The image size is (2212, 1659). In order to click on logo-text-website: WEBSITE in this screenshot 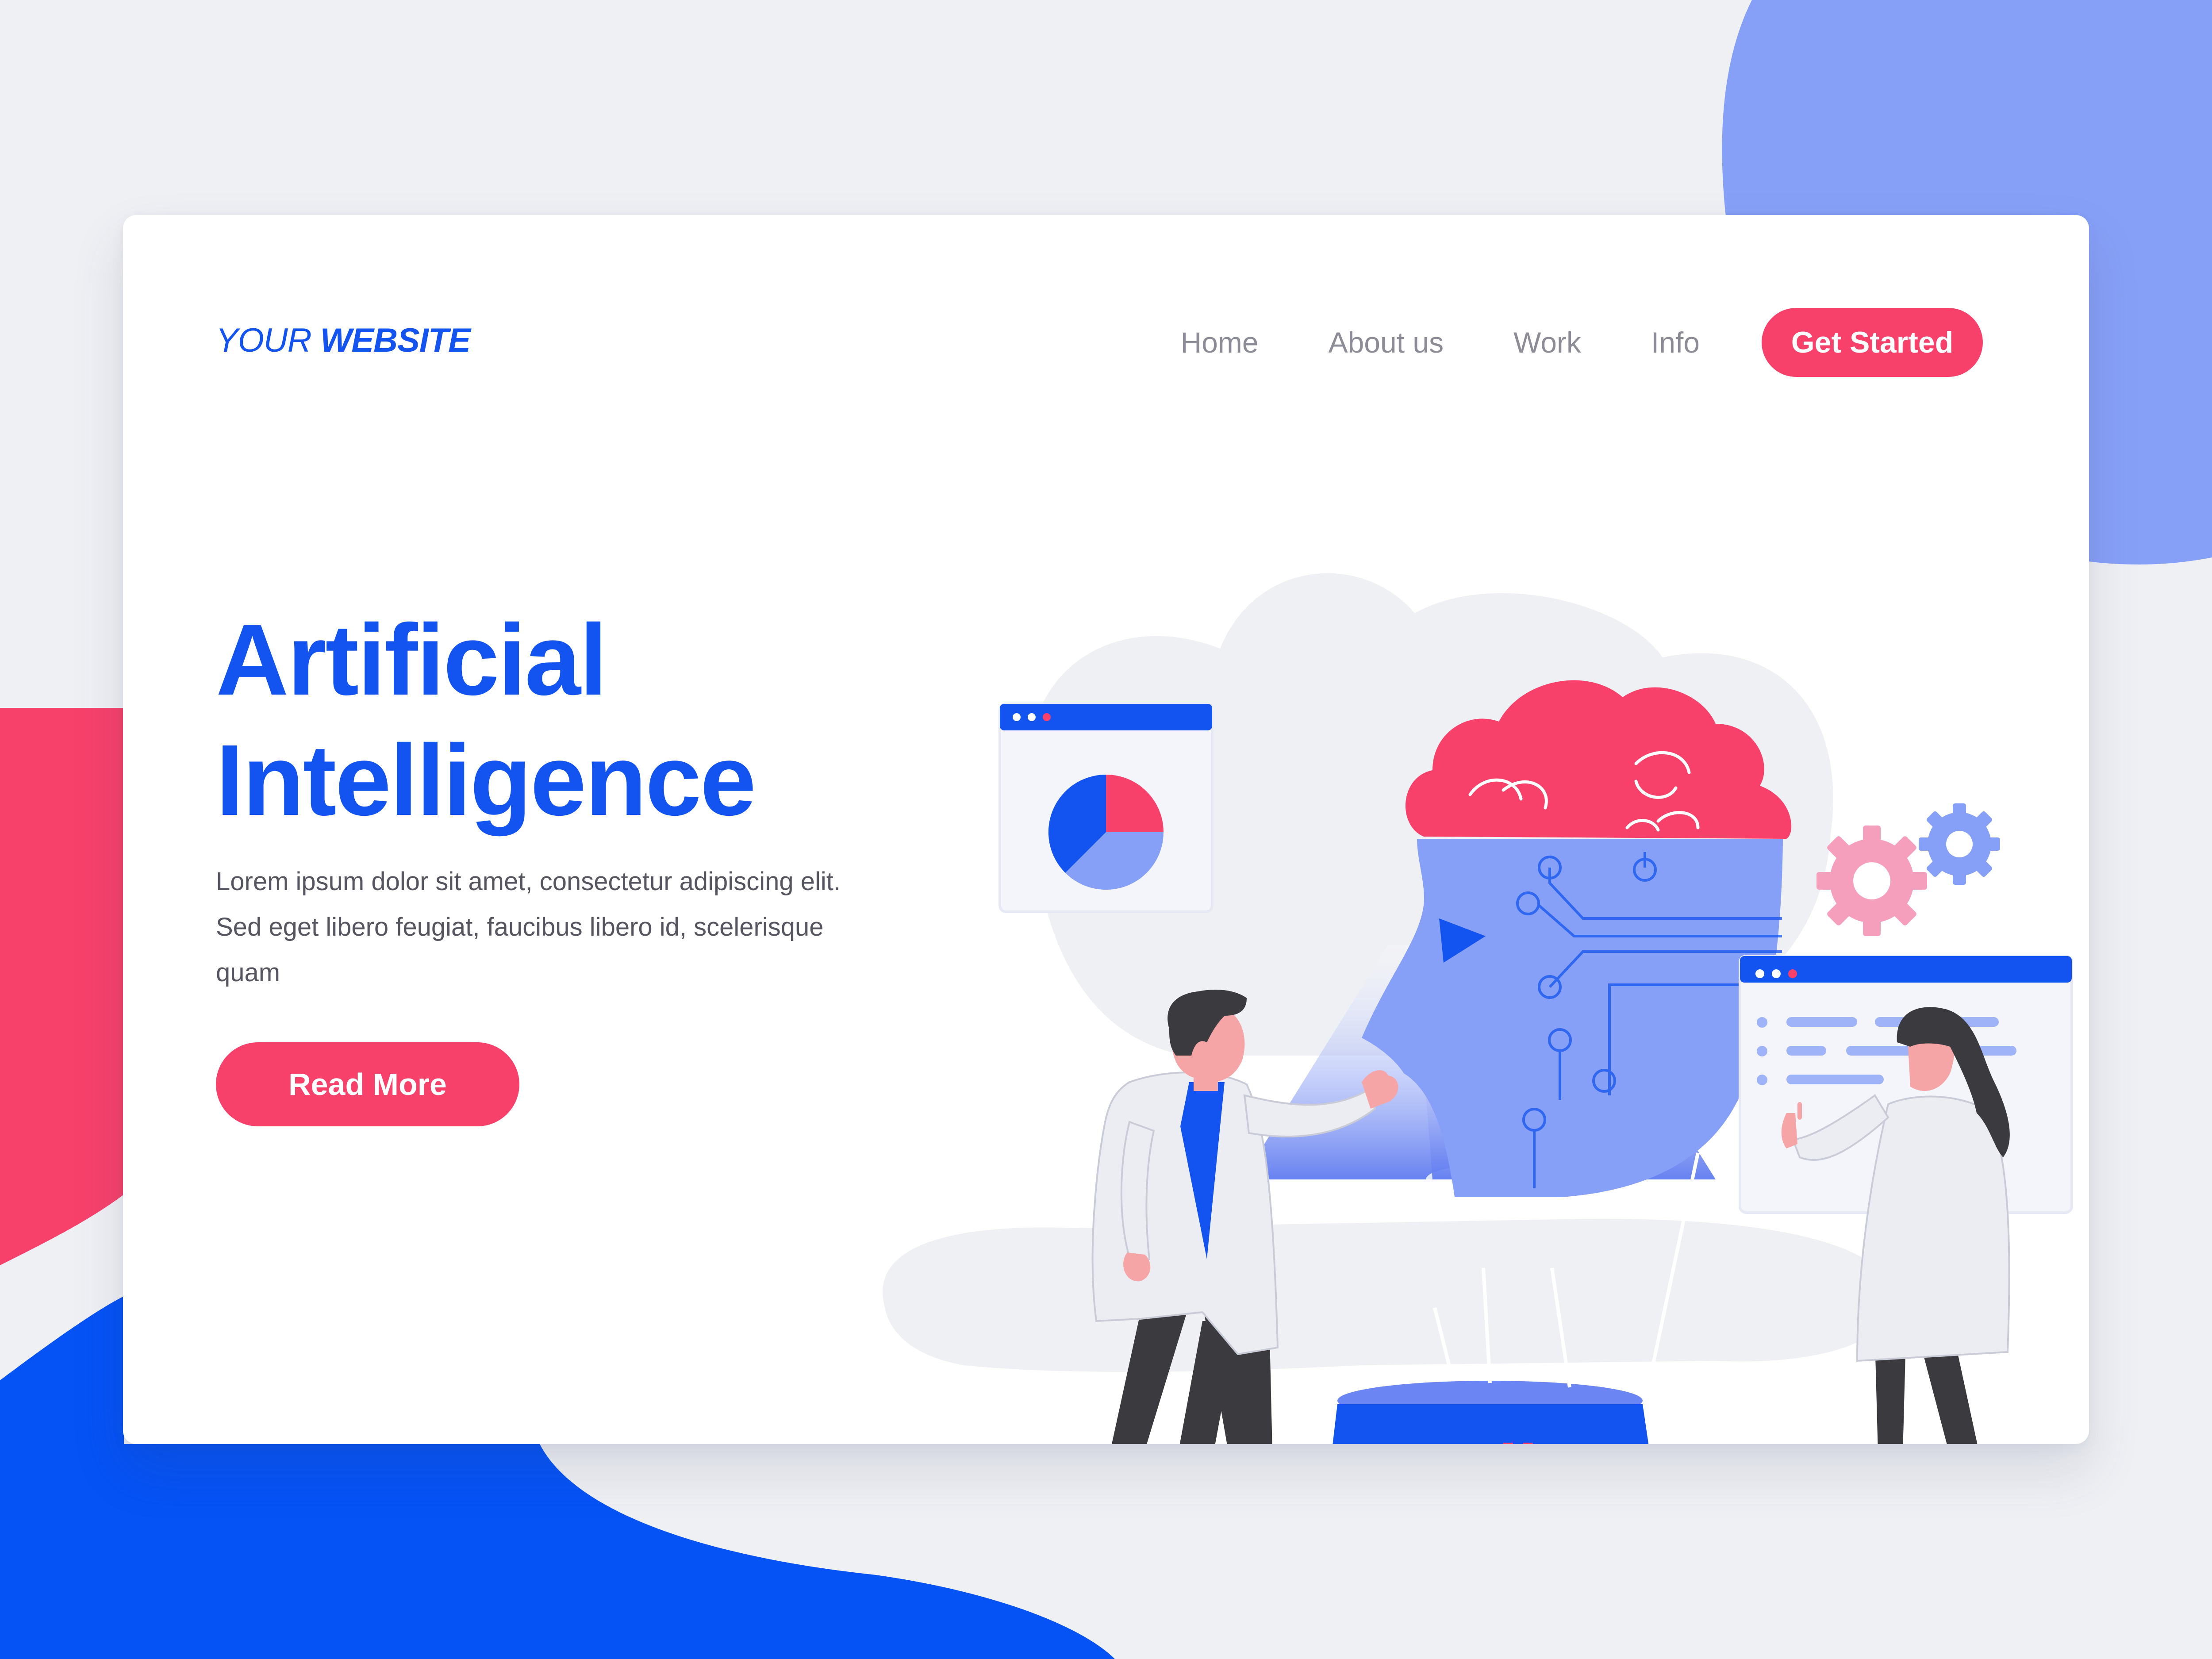, I will do `click(395, 341)`.